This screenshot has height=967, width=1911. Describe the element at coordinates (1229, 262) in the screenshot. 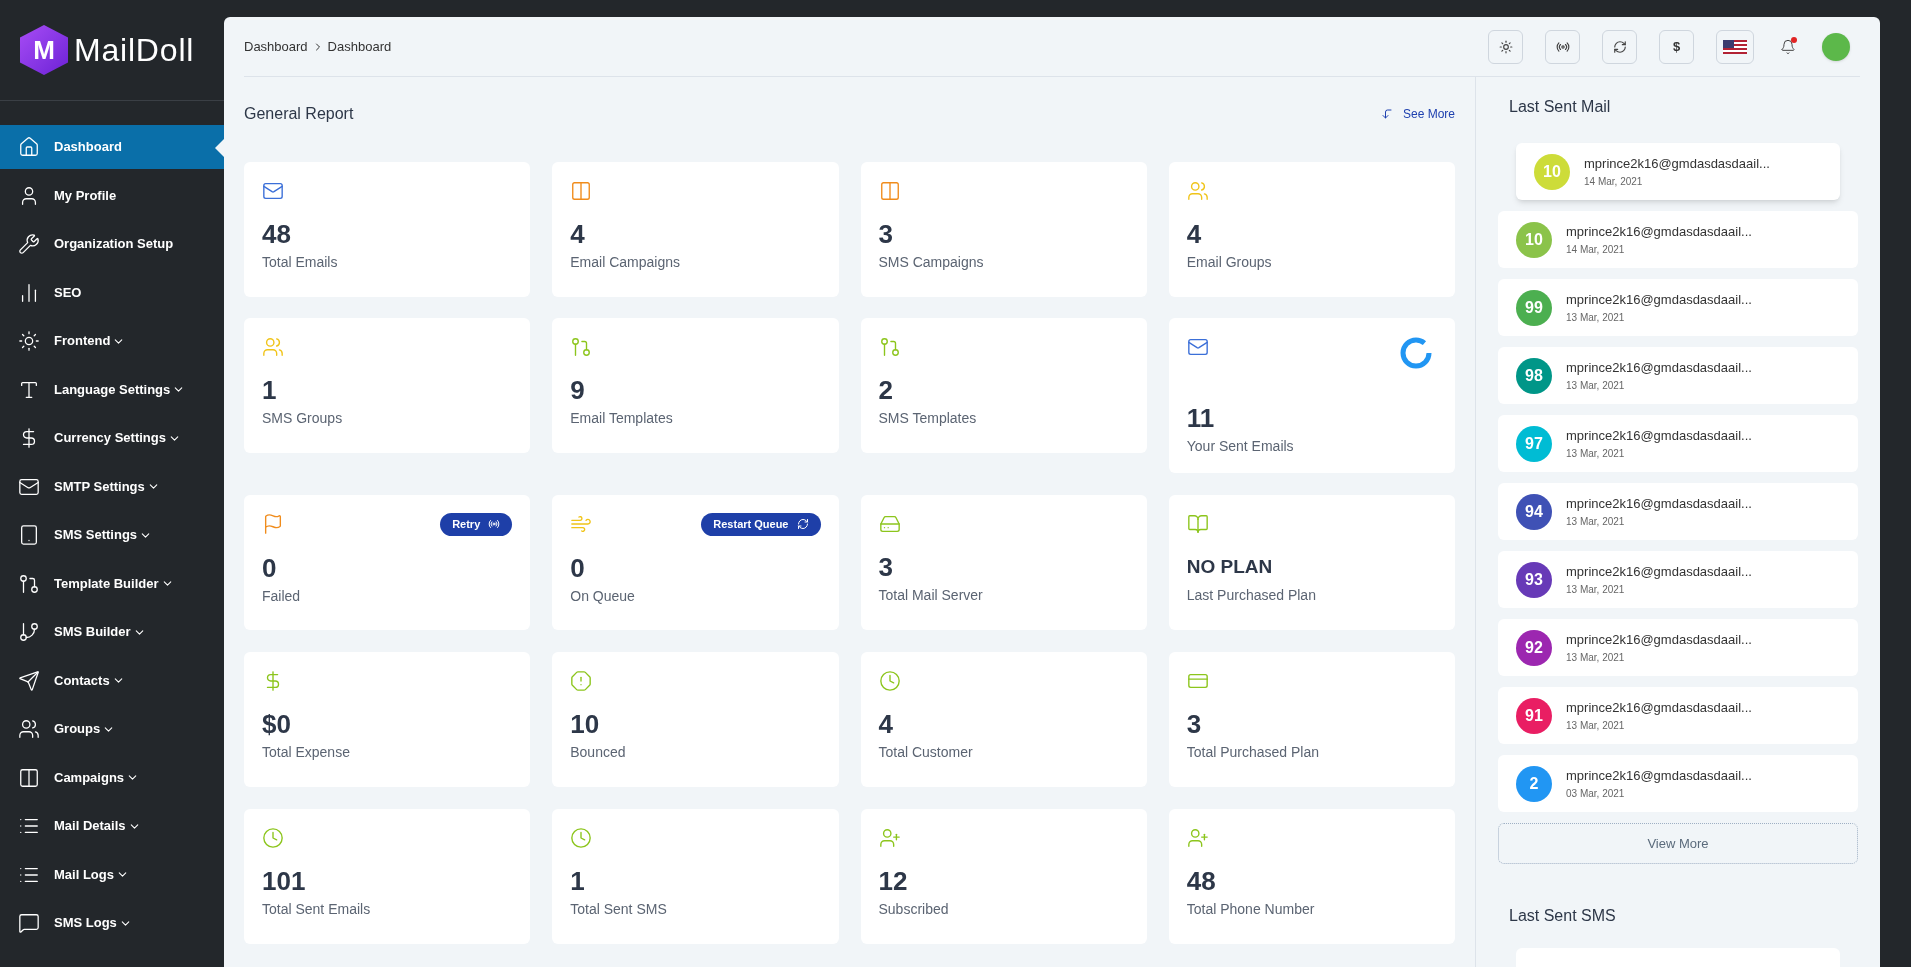

I see `stat-label: Email Groups` at that location.